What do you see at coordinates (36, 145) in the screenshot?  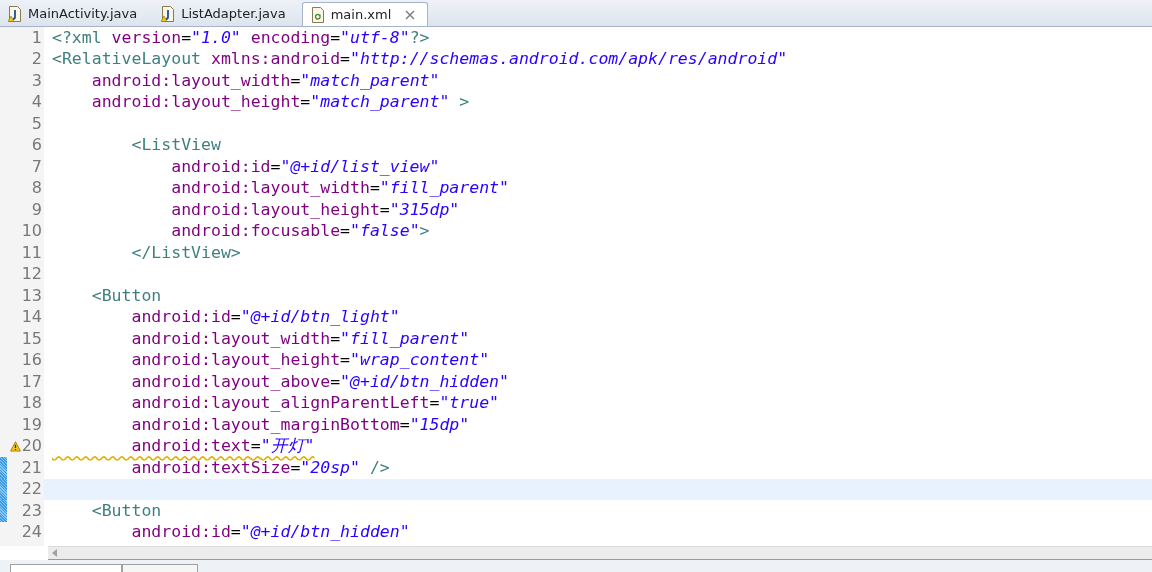 I see `line-number: 6` at bounding box center [36, 145].